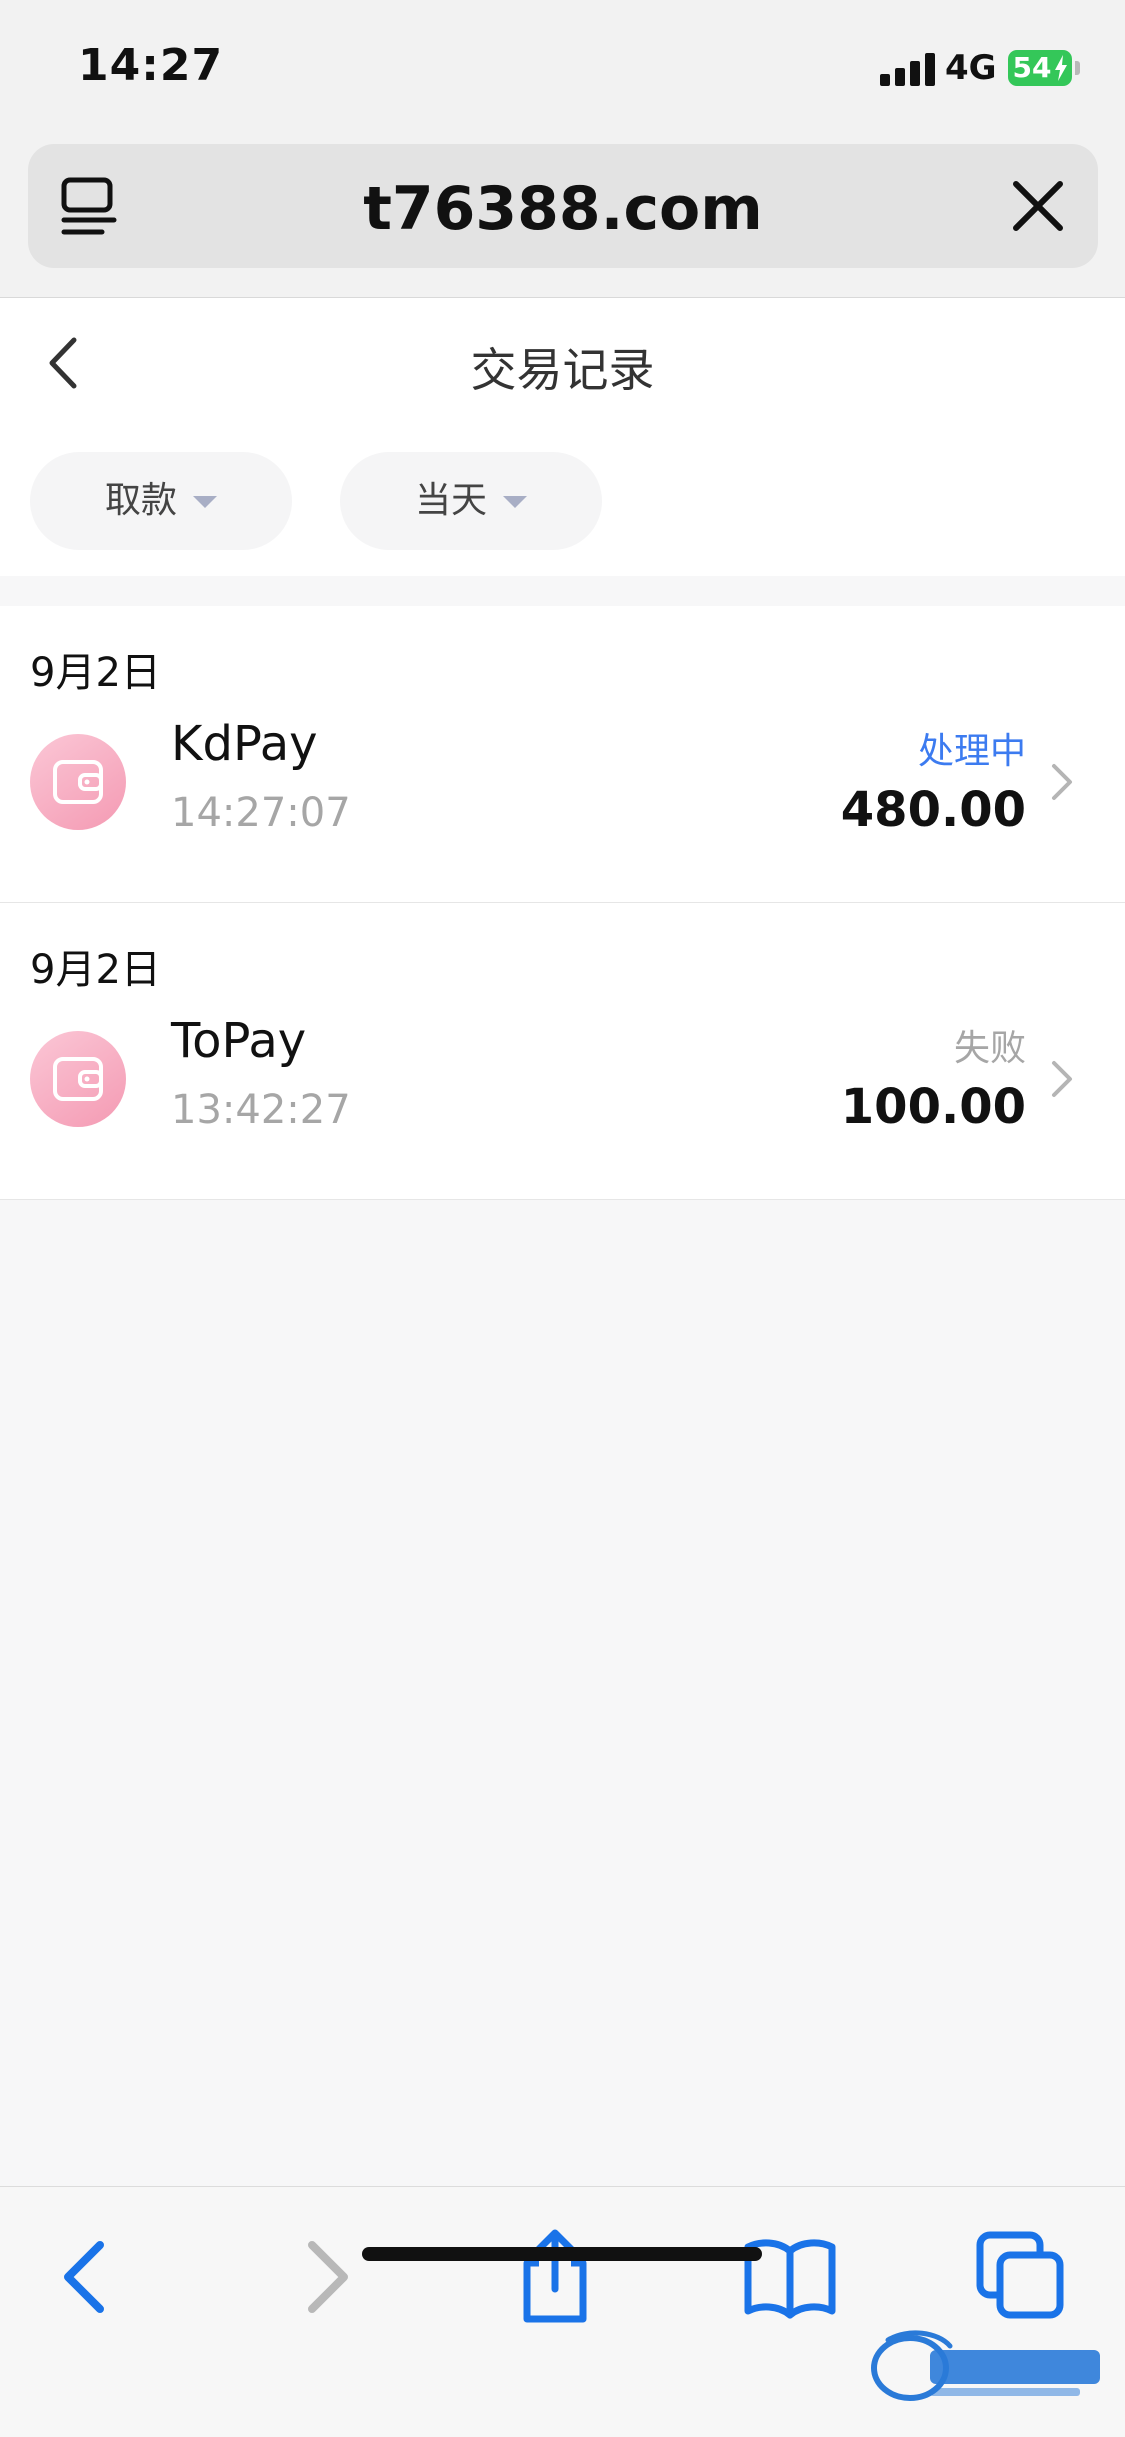 The width and height of the screenshot is (1125, 2437). Describe the element at coordinates (1032, 67) in the screenshot. I see `battery-percent: 54` at that location.